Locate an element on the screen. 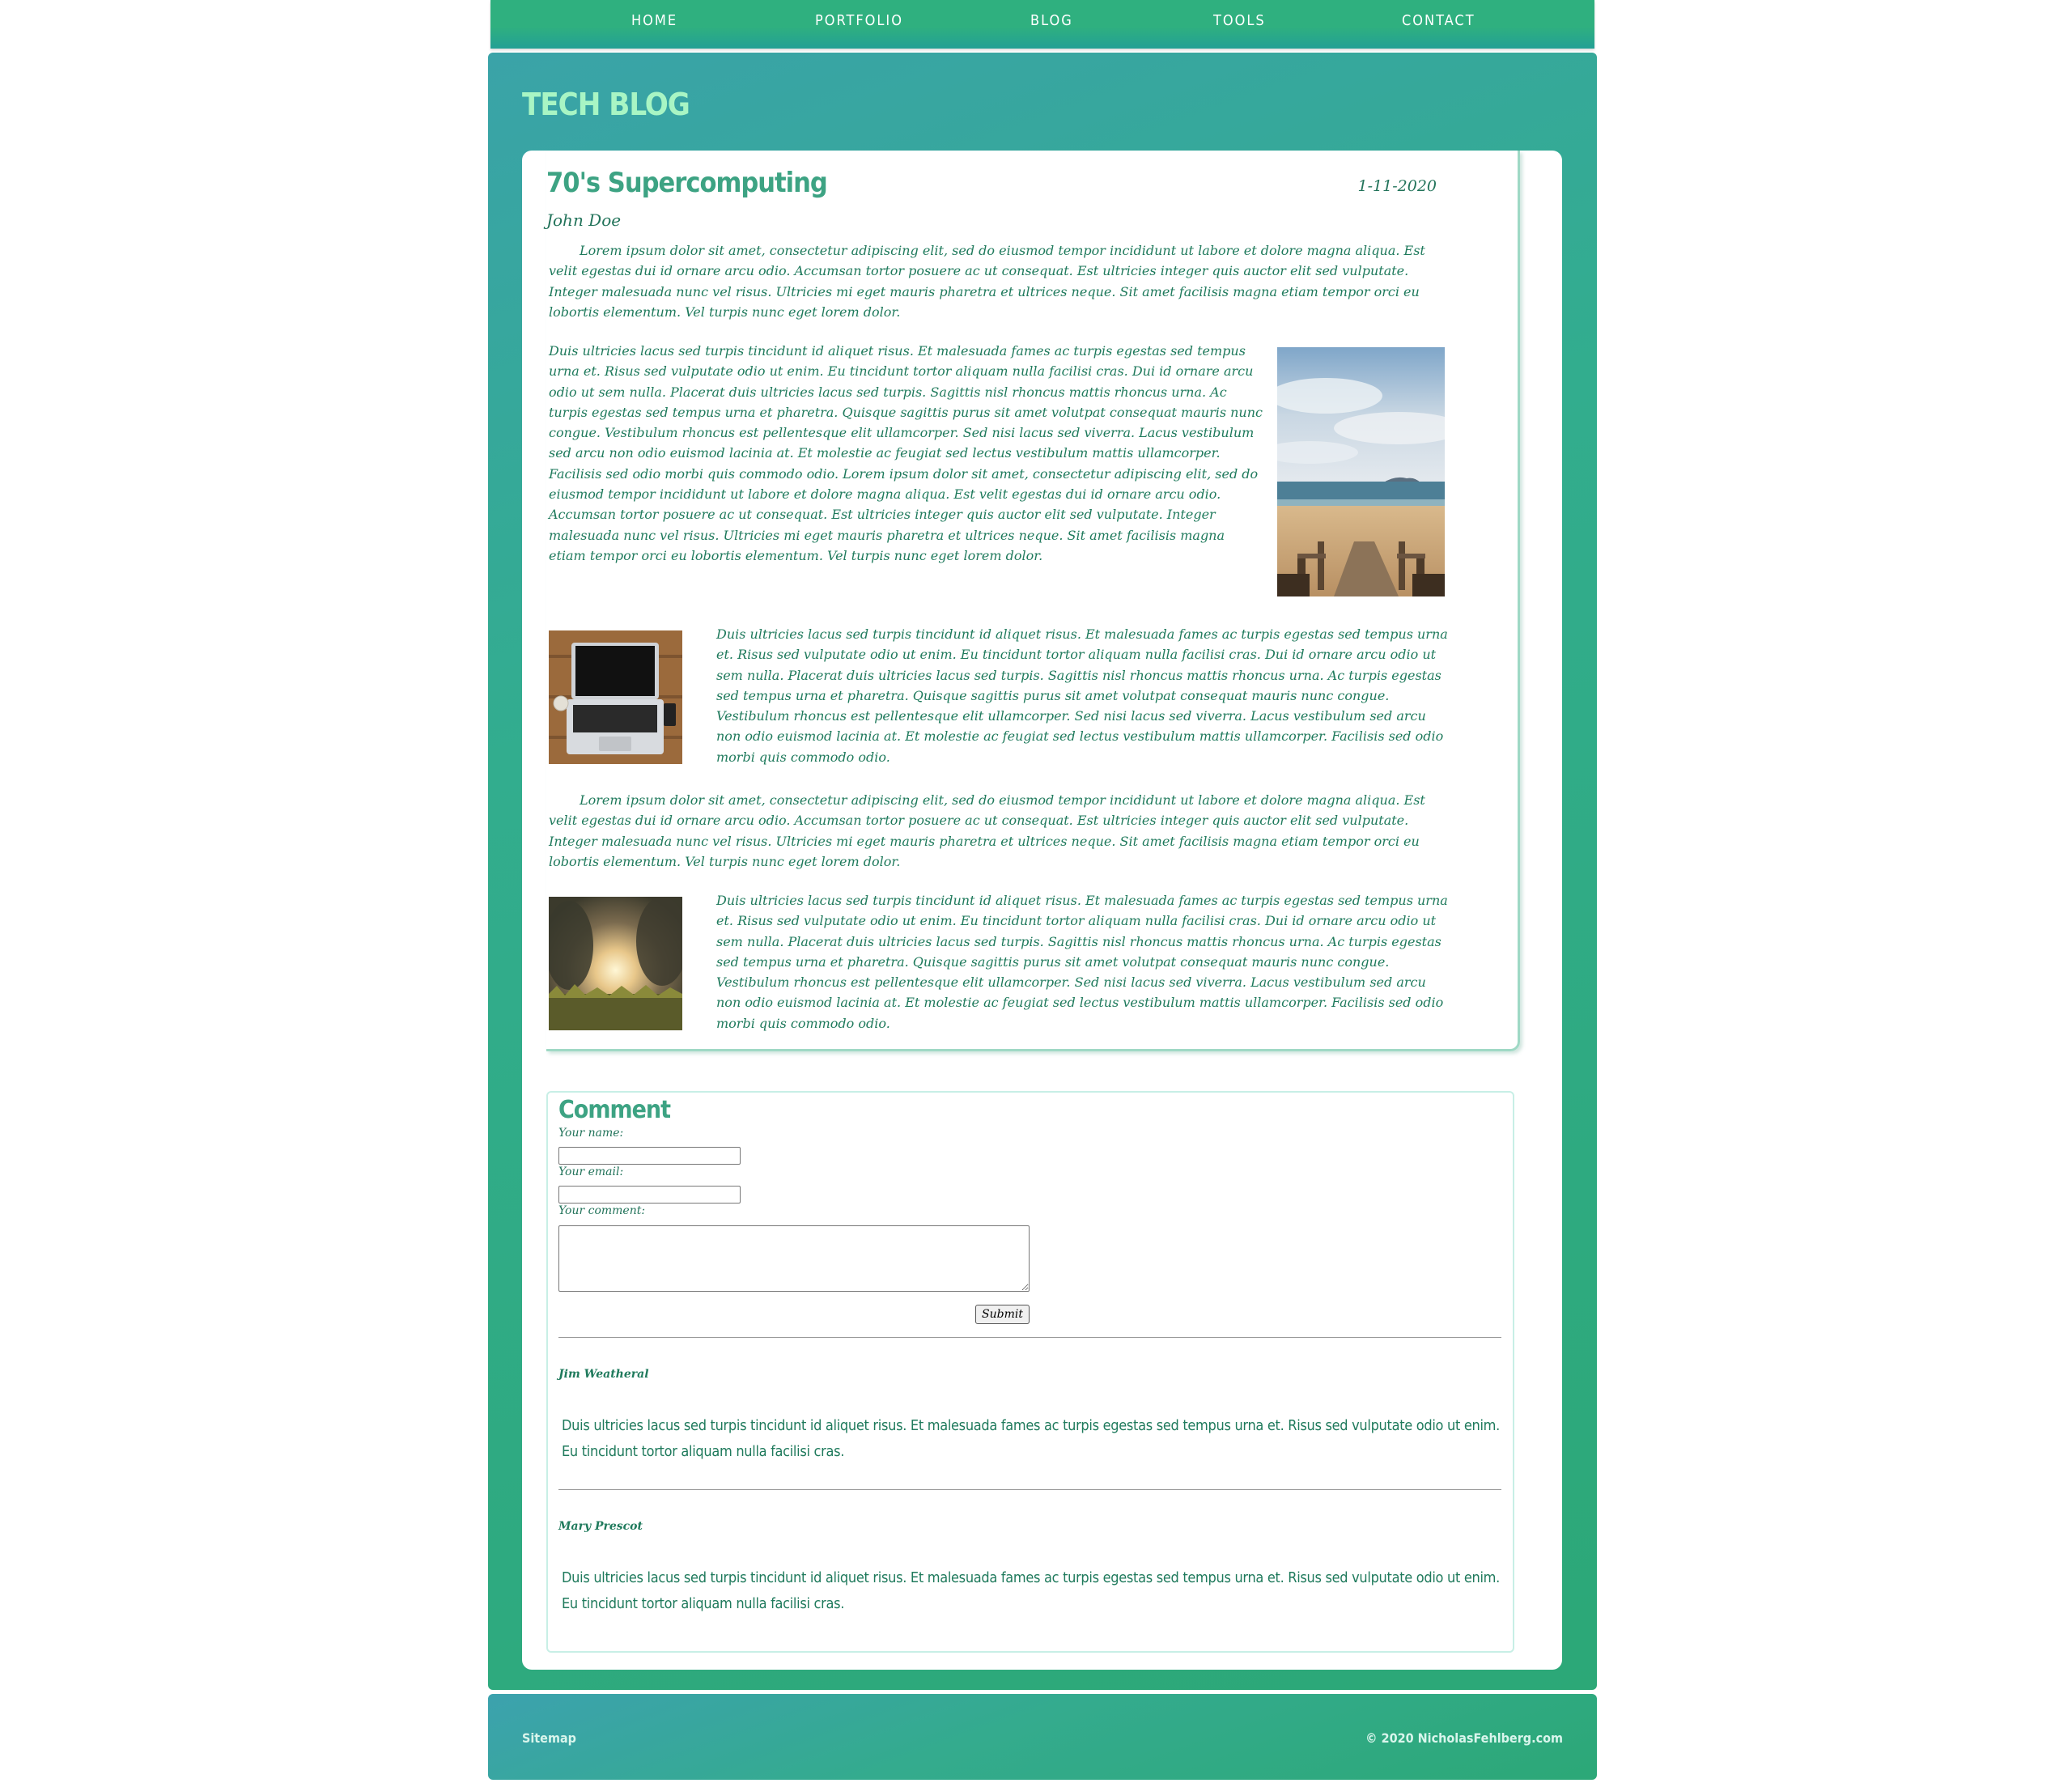  laptop-on-desk-photo is located at coordinates (615, 697).